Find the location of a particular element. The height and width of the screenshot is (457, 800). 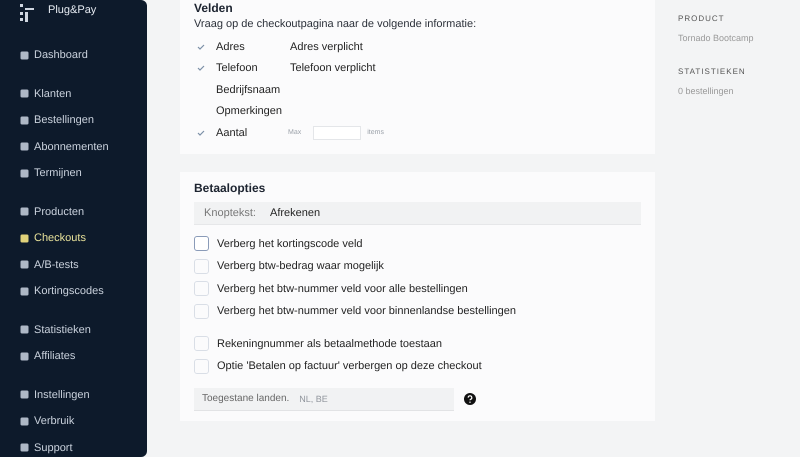

sidebar-item: Kortingscodes is located at coordinates (62, 291).